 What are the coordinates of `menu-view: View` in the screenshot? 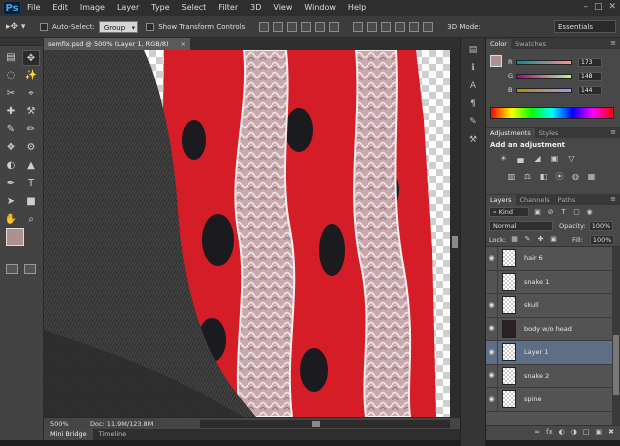 It's located at (282, 8).